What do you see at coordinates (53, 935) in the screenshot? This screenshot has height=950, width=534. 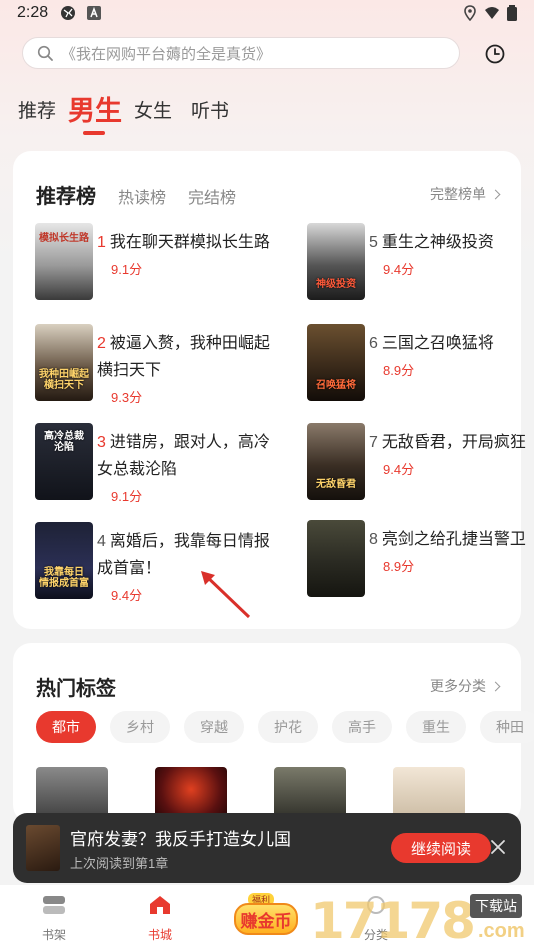 I see `nav-bookshelf-label: 书架` at bounding box center [53, 935].